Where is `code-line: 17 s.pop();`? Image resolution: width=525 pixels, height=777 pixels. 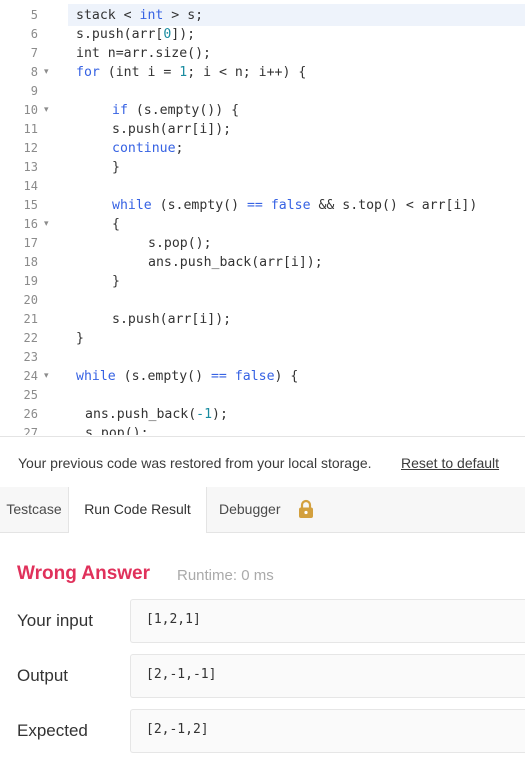
code-line: 17 s.pop(); is located at coordinates (262, 243).